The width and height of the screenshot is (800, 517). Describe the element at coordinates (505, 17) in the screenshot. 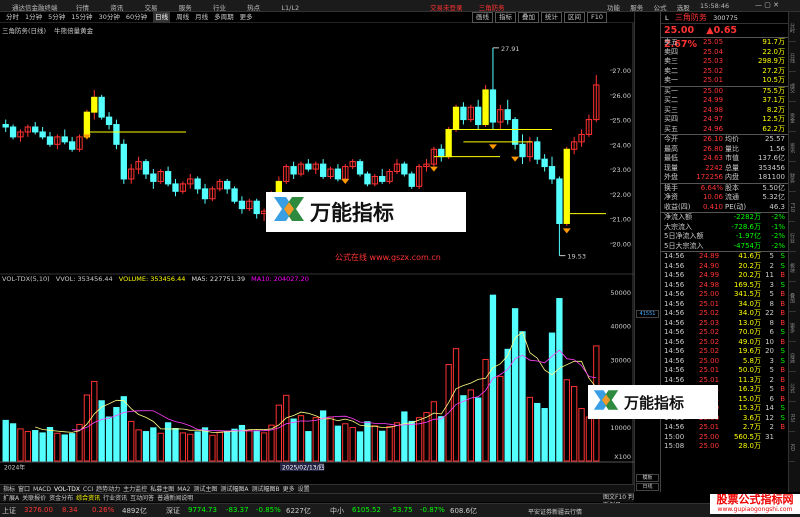

I see `tool-button-1: 指标` at that location.